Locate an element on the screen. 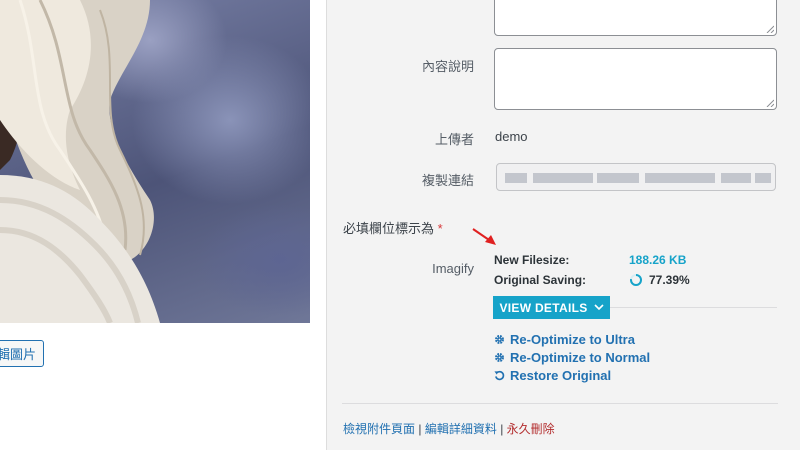  imagify-divider is located at coordinates (693, 307).